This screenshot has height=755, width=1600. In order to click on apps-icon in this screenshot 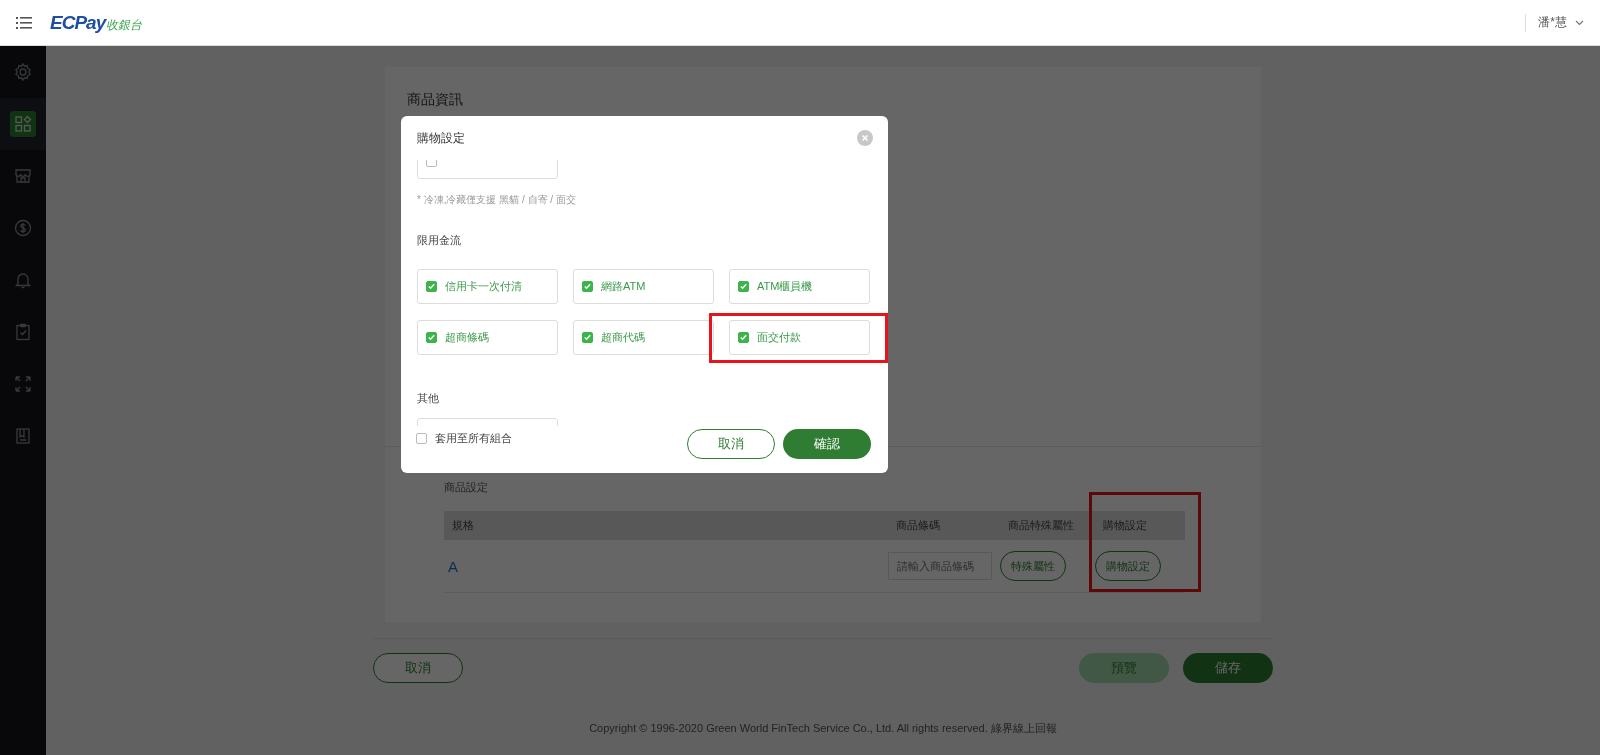, I will do `click(23, 124)`.